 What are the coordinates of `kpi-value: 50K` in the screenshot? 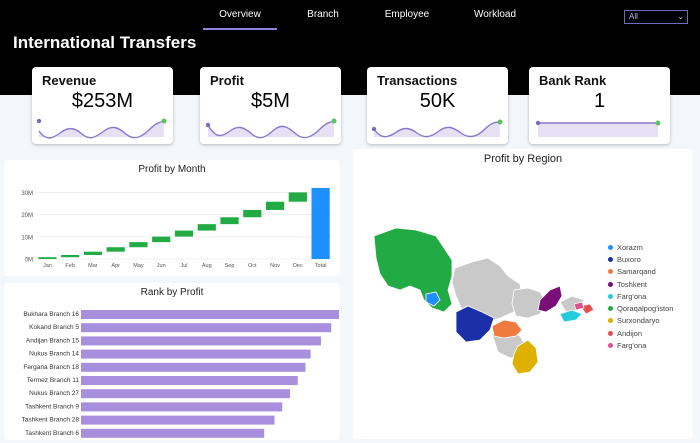 It's located at (437, 101).